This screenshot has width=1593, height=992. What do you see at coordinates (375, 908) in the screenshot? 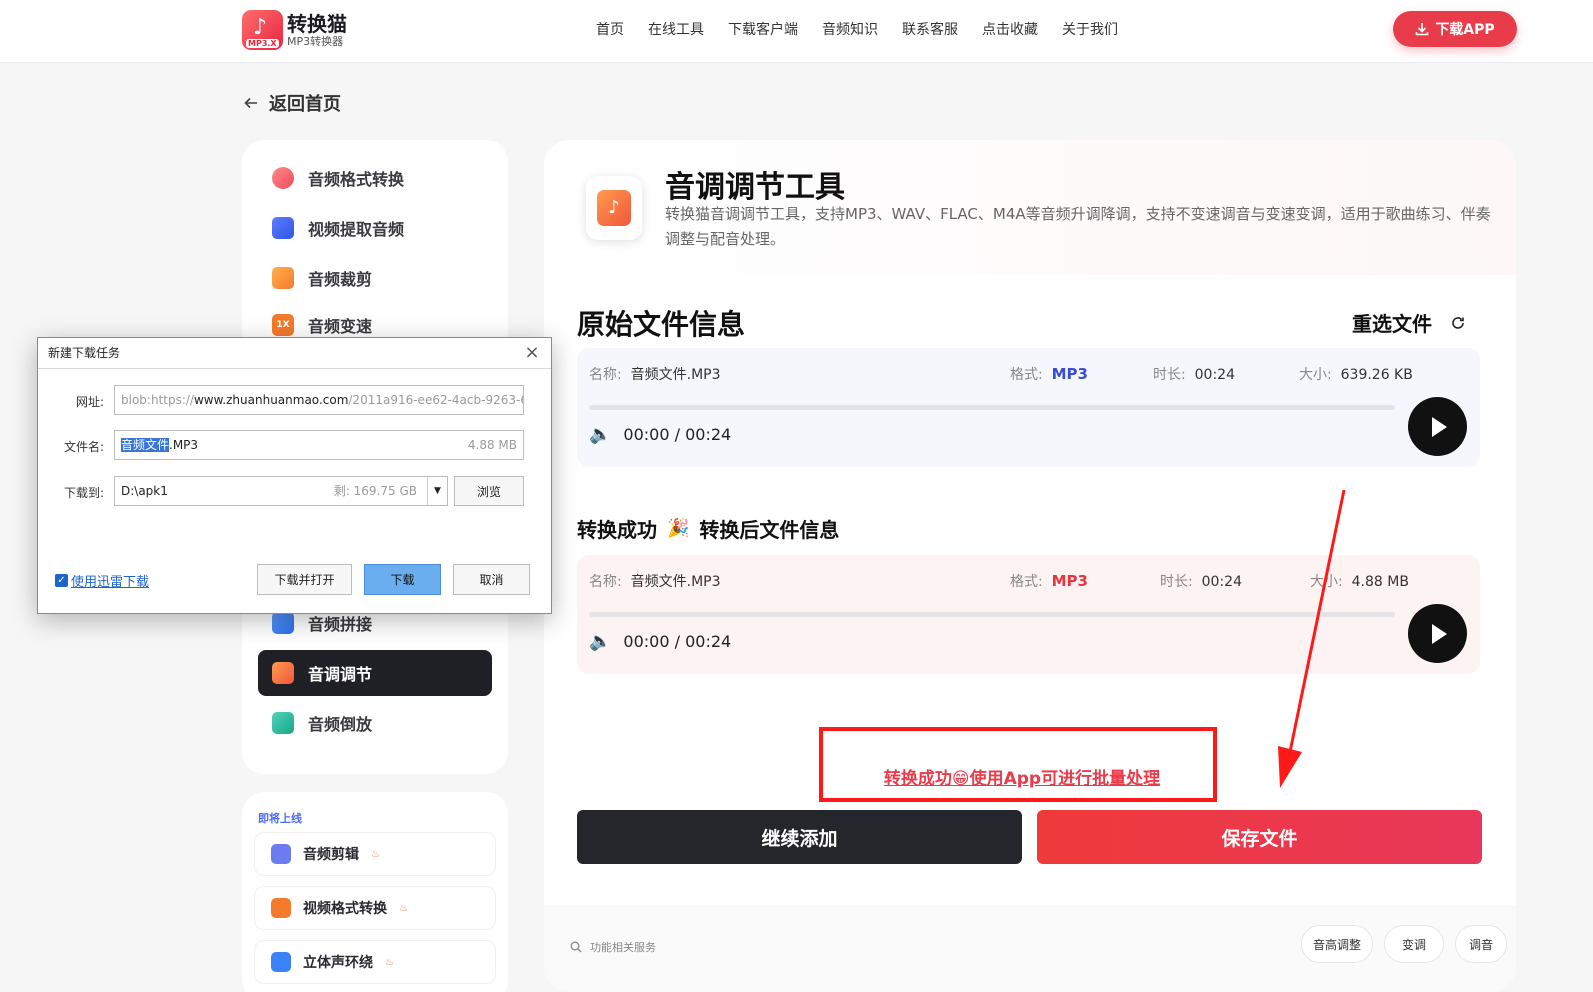
I see `coming-soon-video-convert: 视频格式转换 ♨` at bounding box center [375, 908].